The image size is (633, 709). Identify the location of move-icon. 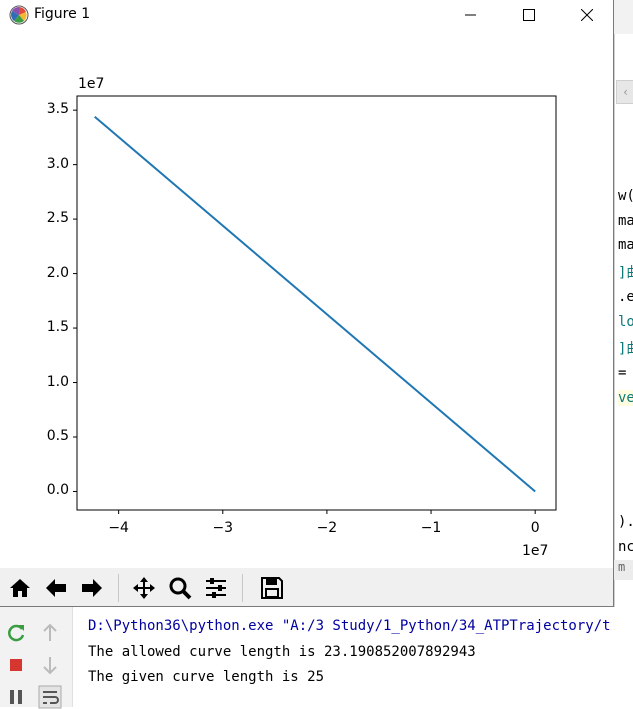
(144, 588).